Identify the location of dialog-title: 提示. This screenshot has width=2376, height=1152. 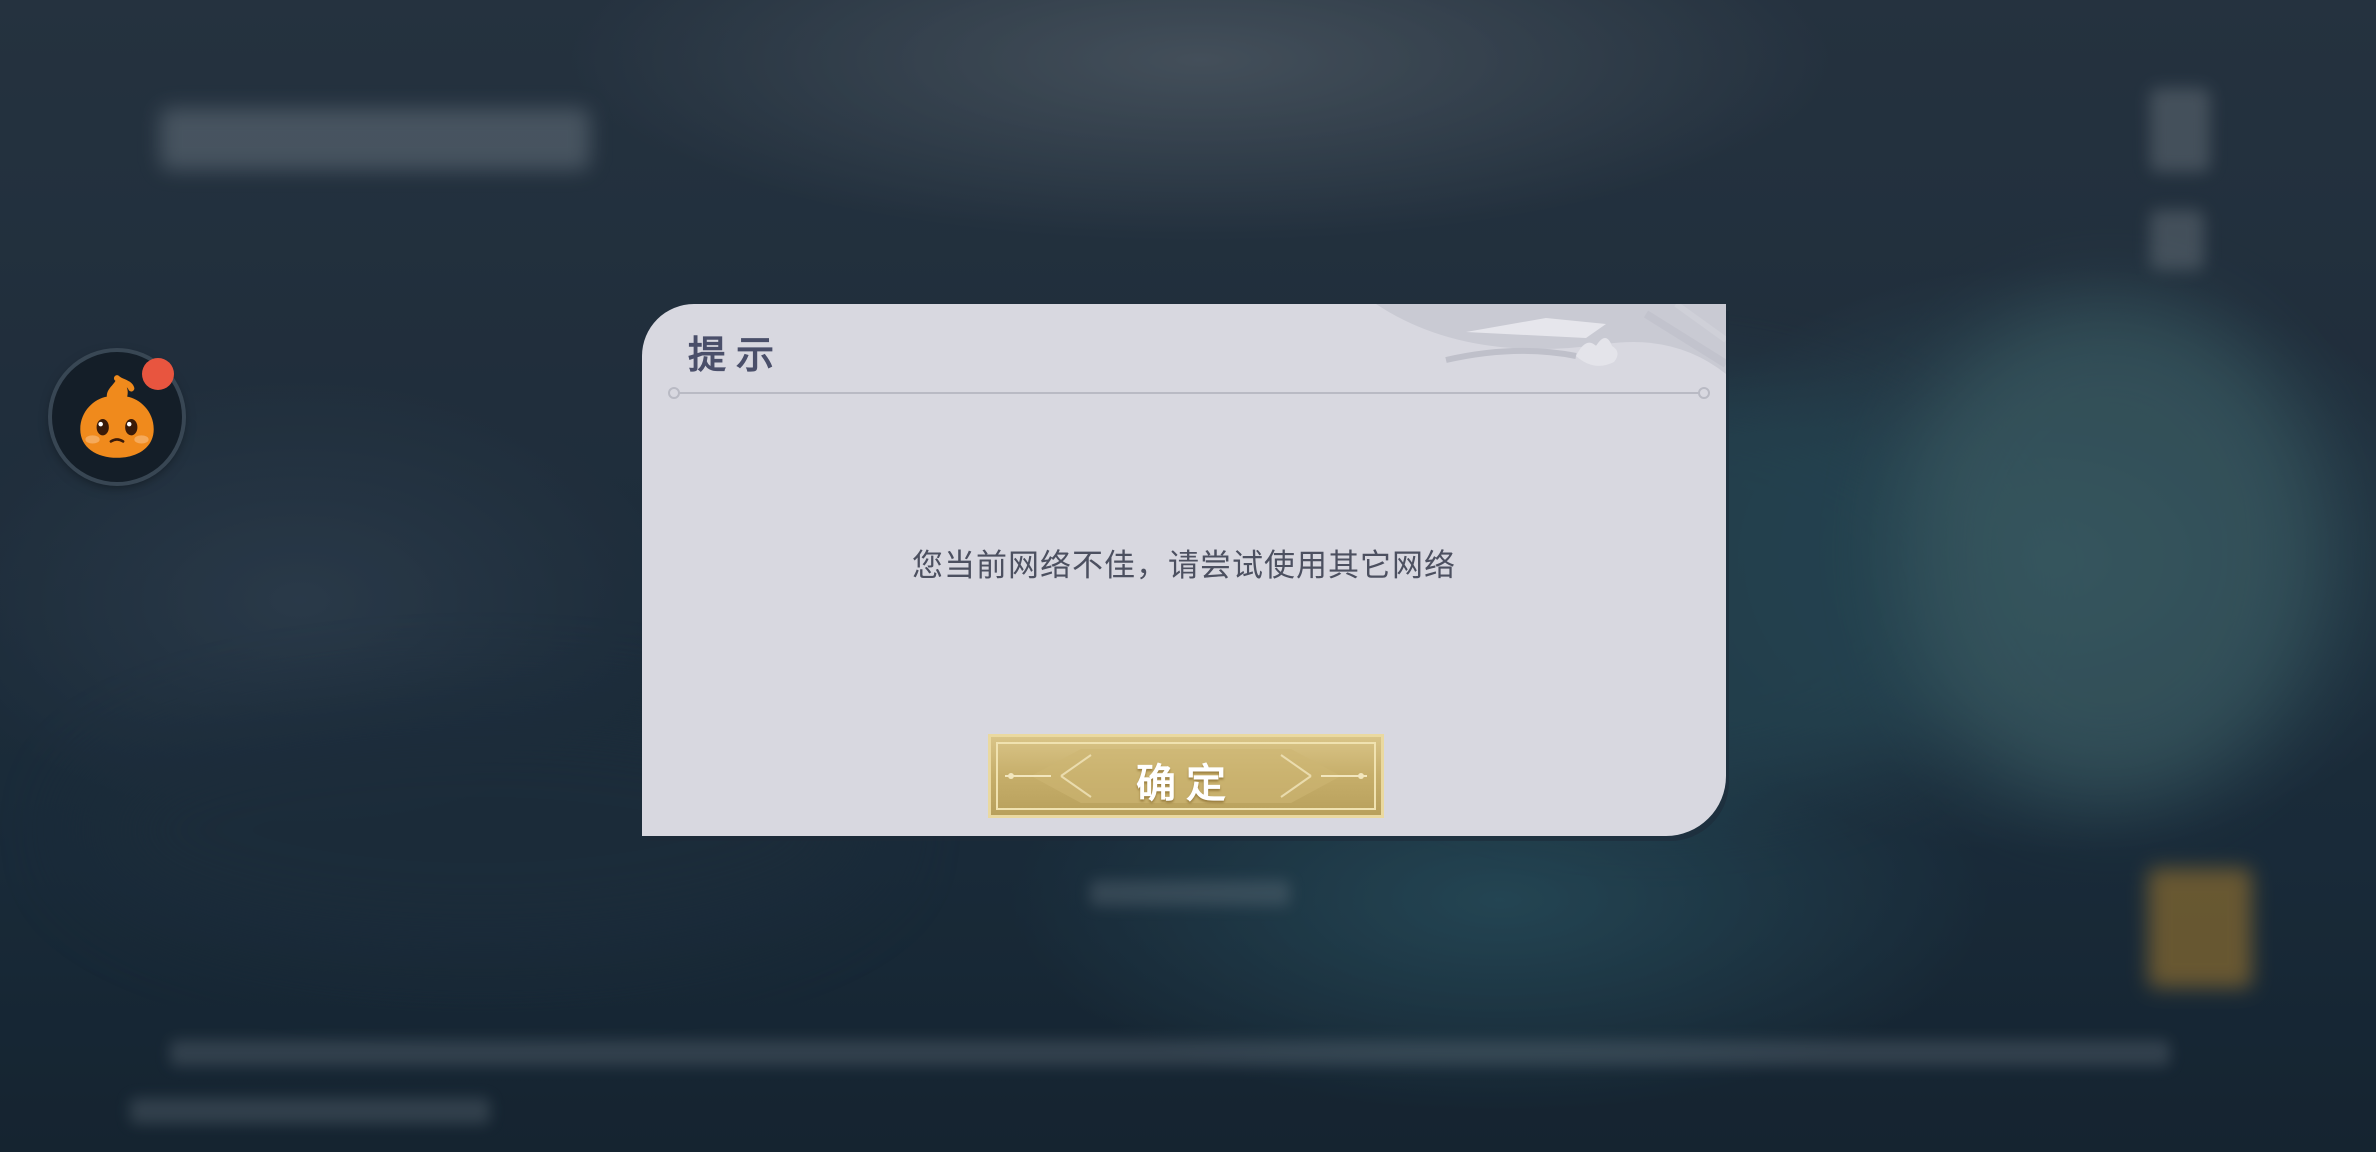
(736, 354).